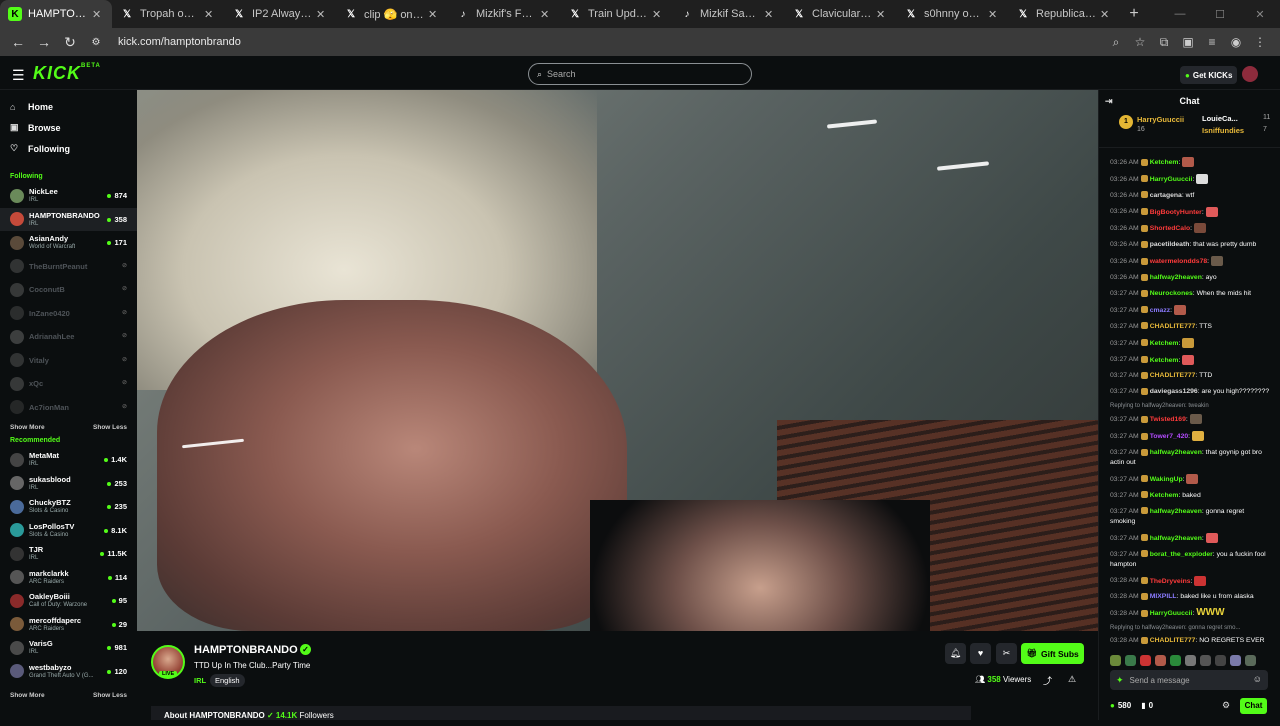  Describe the element at coordinates (1174, 391) in the screenshot. I see `message-username: daviegass1296` at that location.